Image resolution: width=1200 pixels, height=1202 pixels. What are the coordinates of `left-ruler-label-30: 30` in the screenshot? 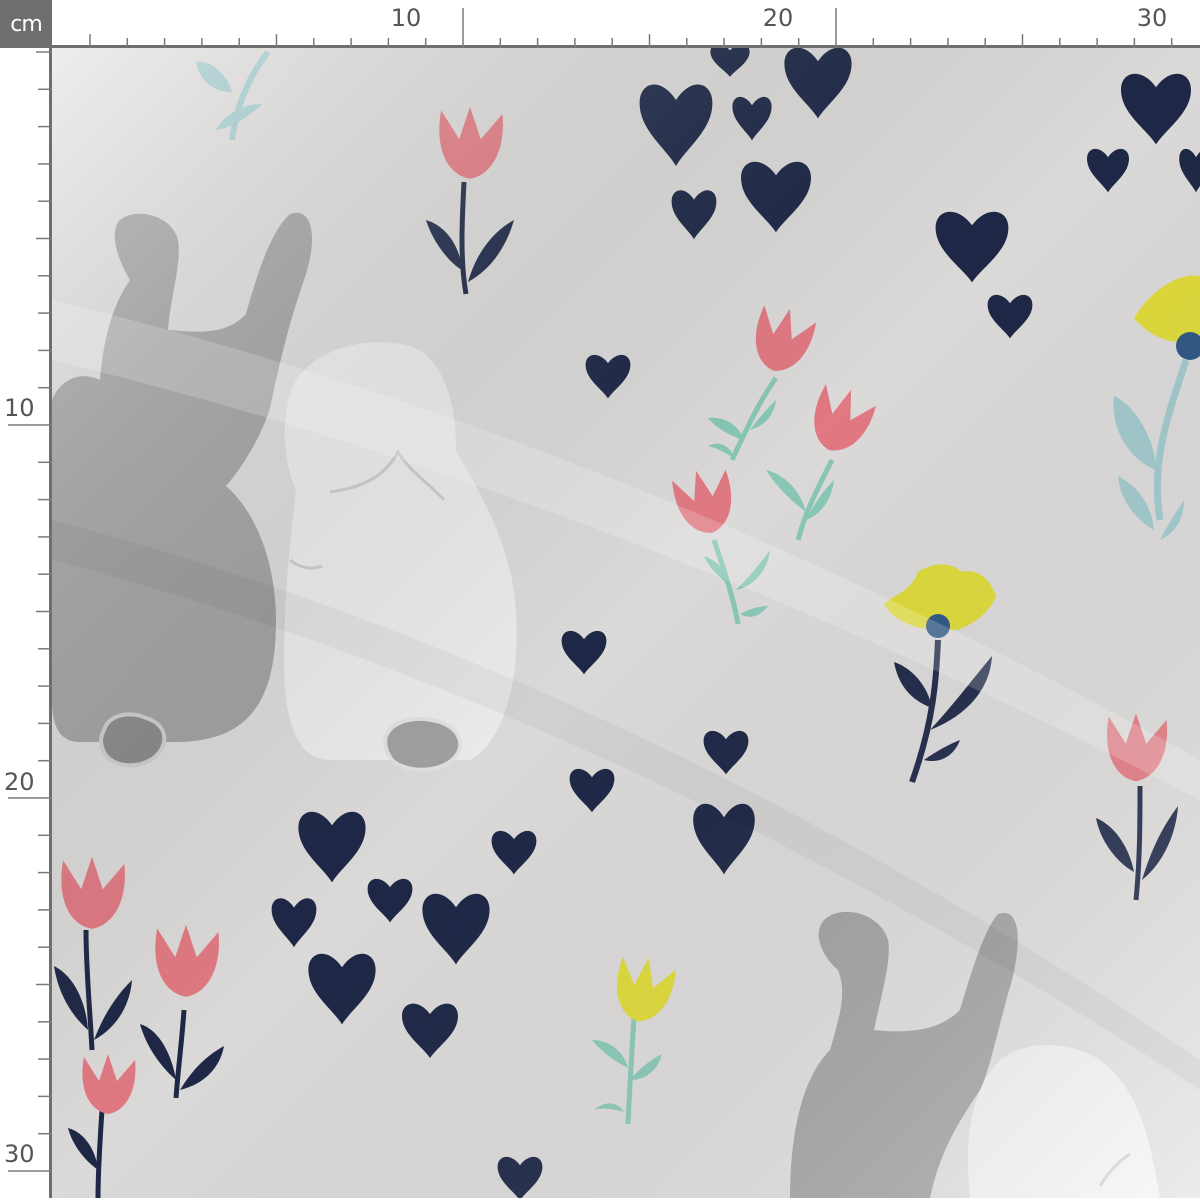 It's located at (19, 1154).